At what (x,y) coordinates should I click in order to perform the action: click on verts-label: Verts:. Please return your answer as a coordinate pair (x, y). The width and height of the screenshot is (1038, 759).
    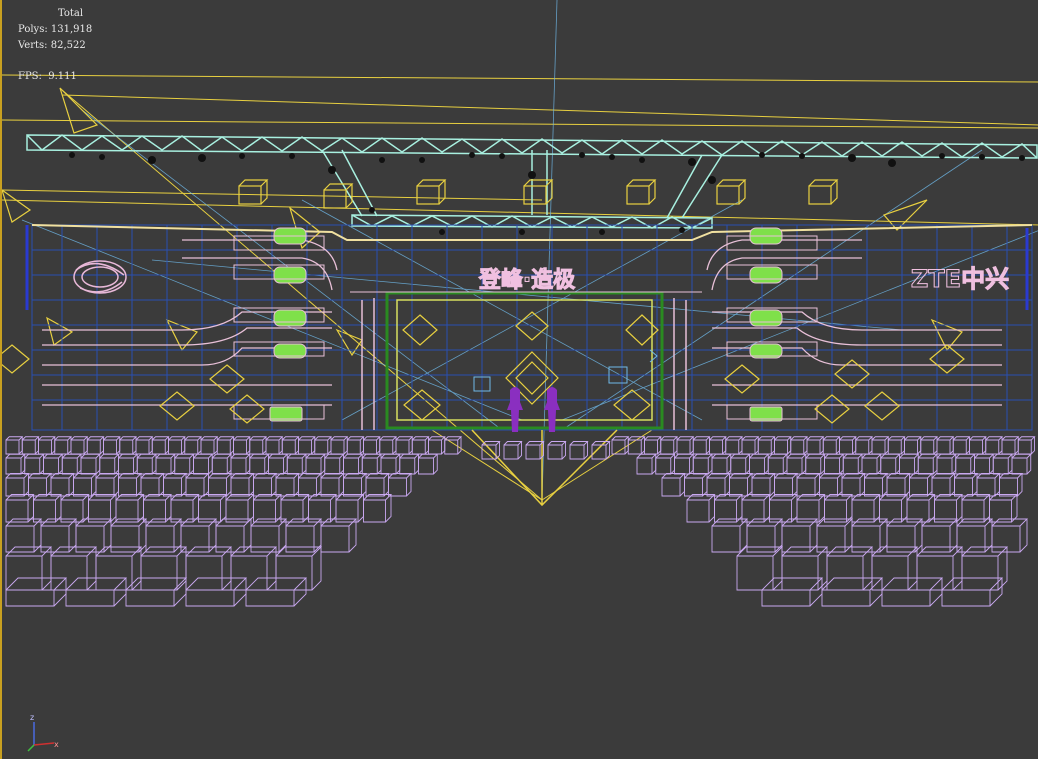
    Looking at the image, I should click on (33, 45).